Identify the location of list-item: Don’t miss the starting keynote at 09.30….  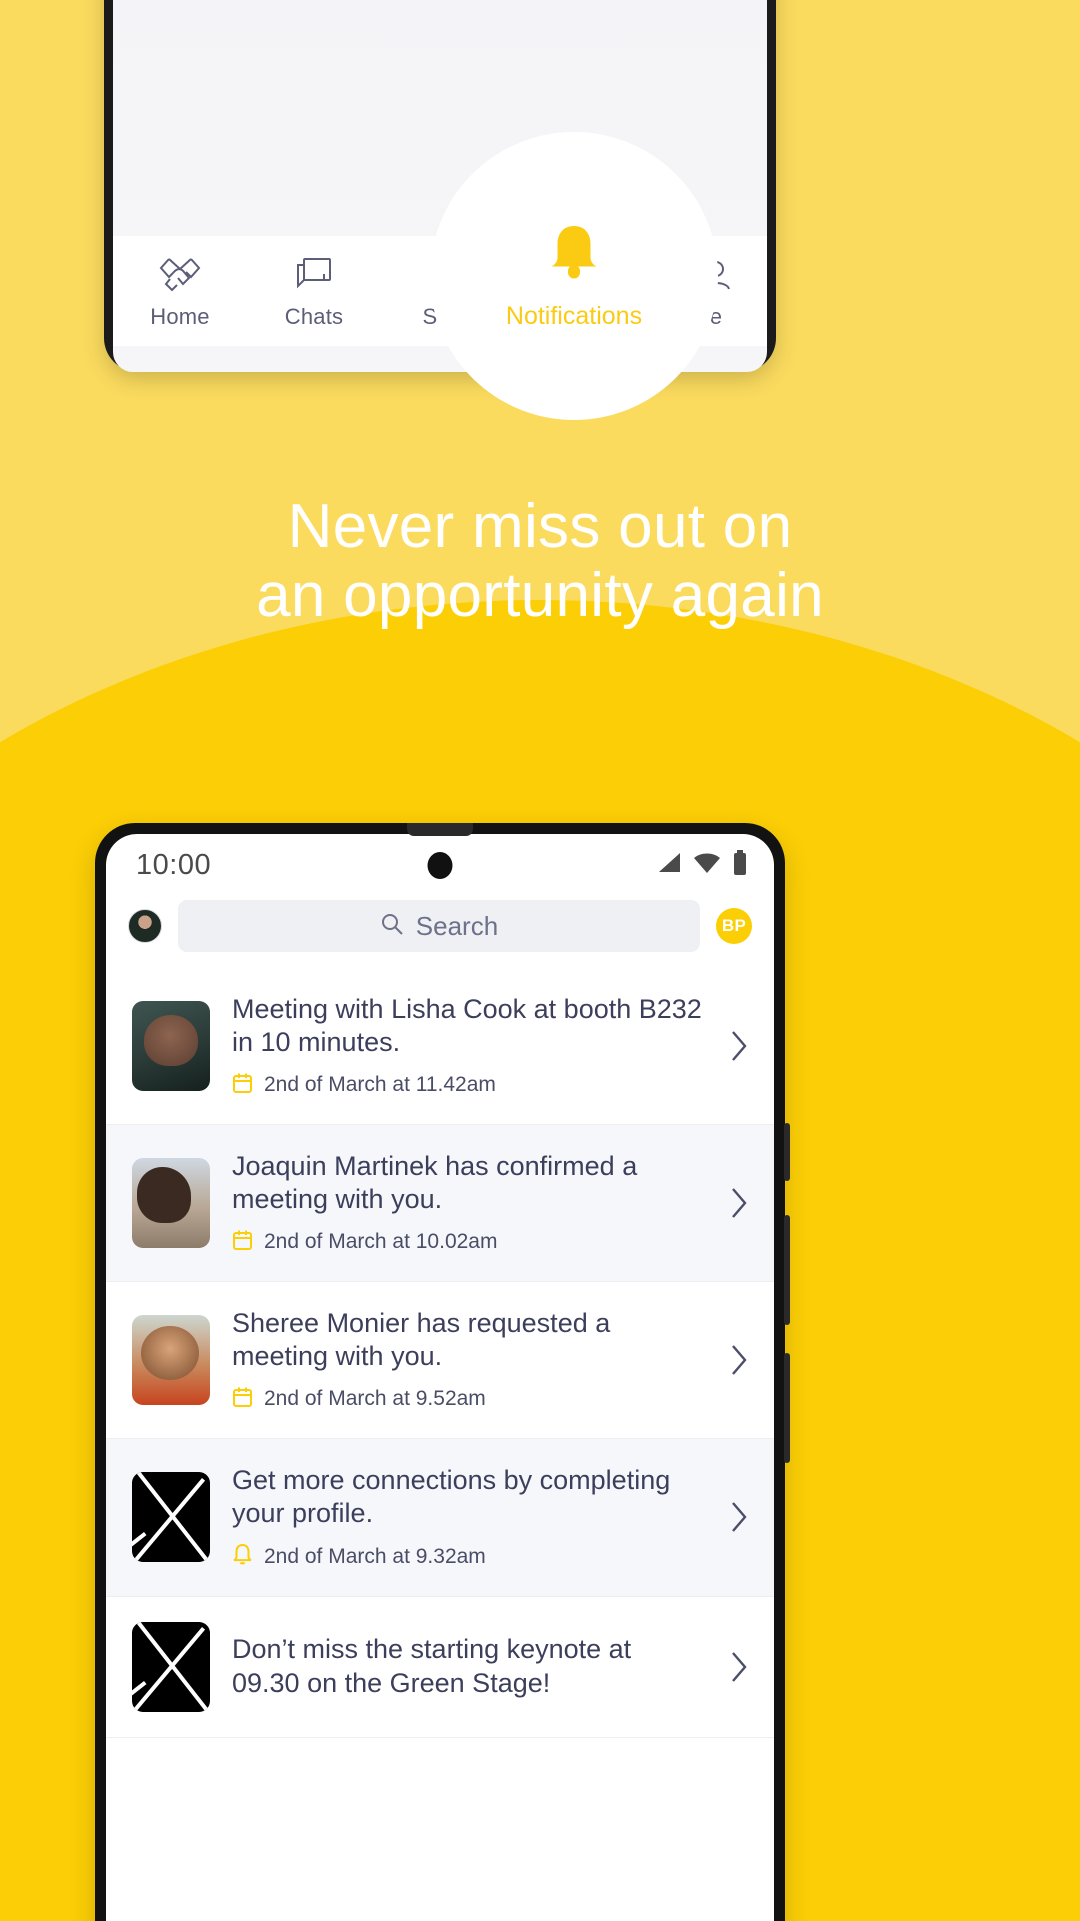
(440, 1667).